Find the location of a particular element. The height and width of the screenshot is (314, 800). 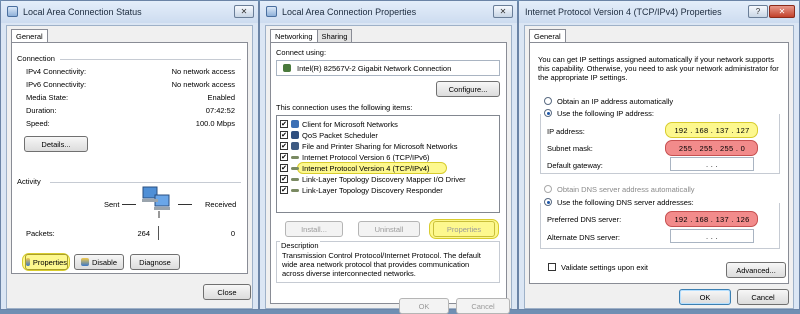

ip-address-field: 192 . 168 . 137 . 127 is located at coordinates (712, 130).